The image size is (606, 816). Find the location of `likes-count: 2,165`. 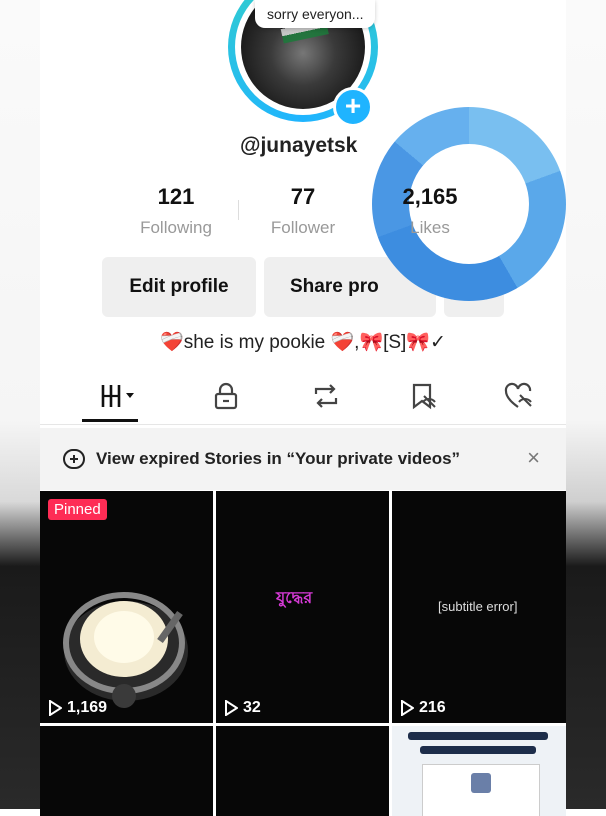

likes-count: 2,165 is located at coordinates (430, 196).